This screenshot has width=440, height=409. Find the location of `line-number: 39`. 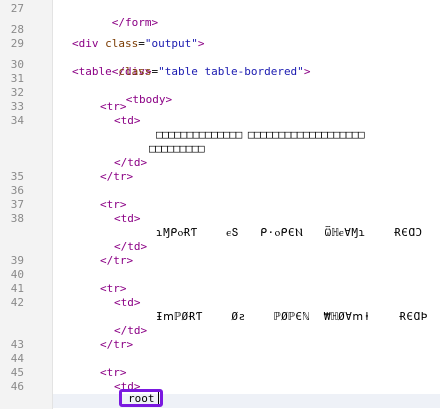

line-number: 39 is located at coordinates (17, 260).